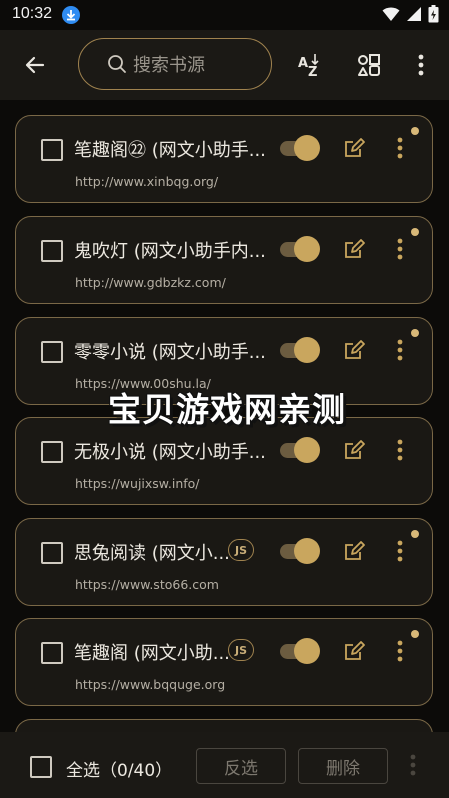 This screenshot has height=798, width=449. I want to click on source-url: http://www.xinbqg.org/, so click(147, 181).